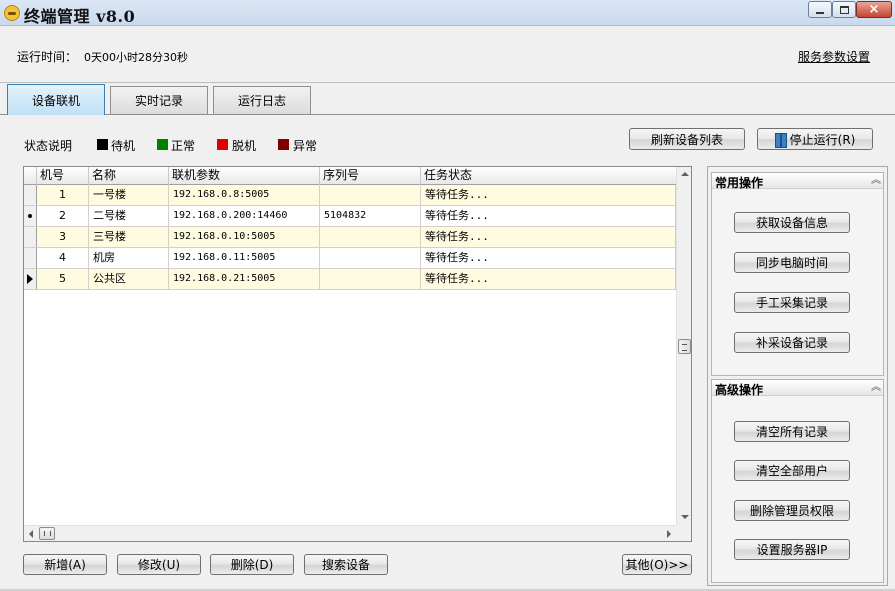  I want to click on legend-title: 状态说明, so click(48, 146).